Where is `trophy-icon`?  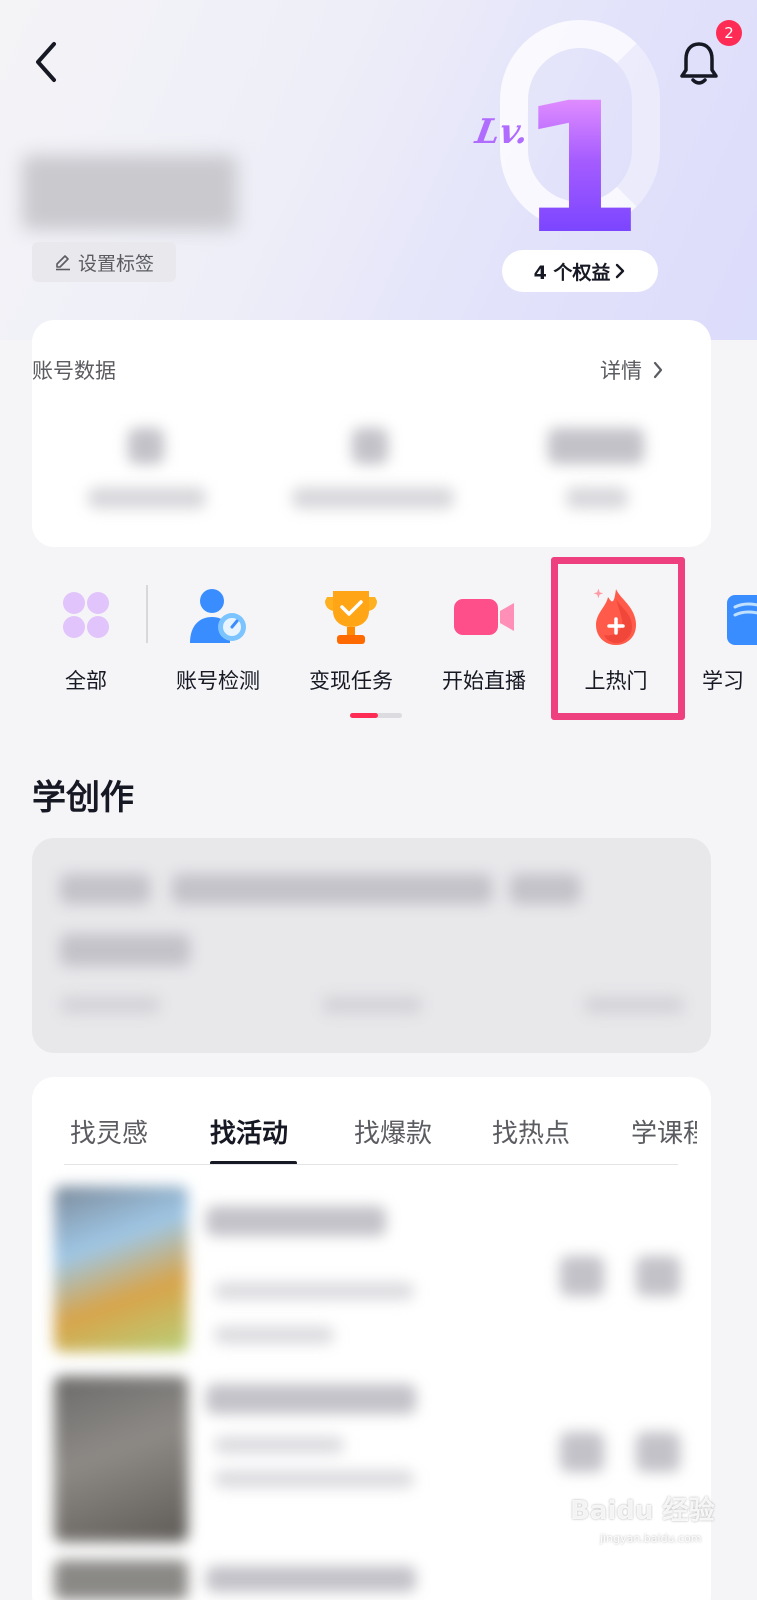 trophy-icon is located at coordinates (351, 617).